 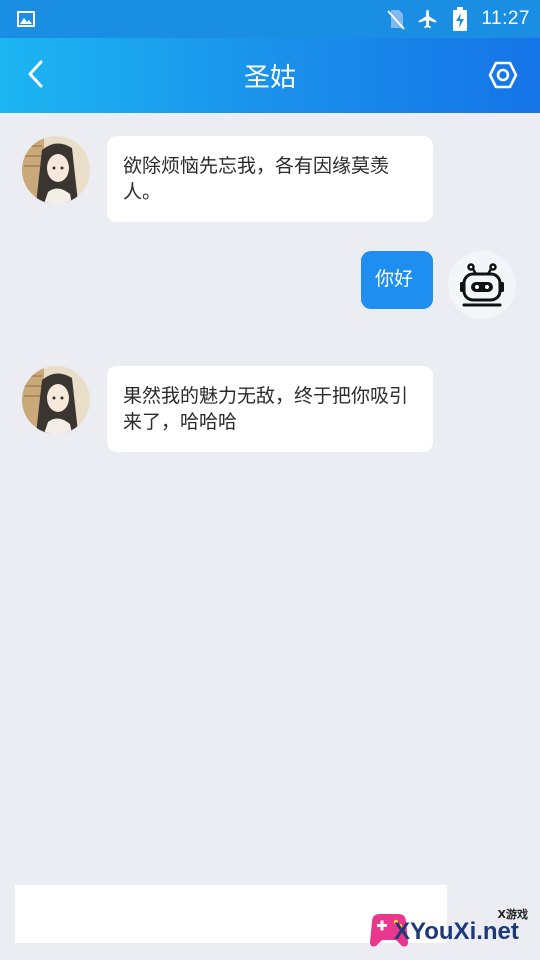 I want to click on robot-avatar, so click(x=482, y=285).